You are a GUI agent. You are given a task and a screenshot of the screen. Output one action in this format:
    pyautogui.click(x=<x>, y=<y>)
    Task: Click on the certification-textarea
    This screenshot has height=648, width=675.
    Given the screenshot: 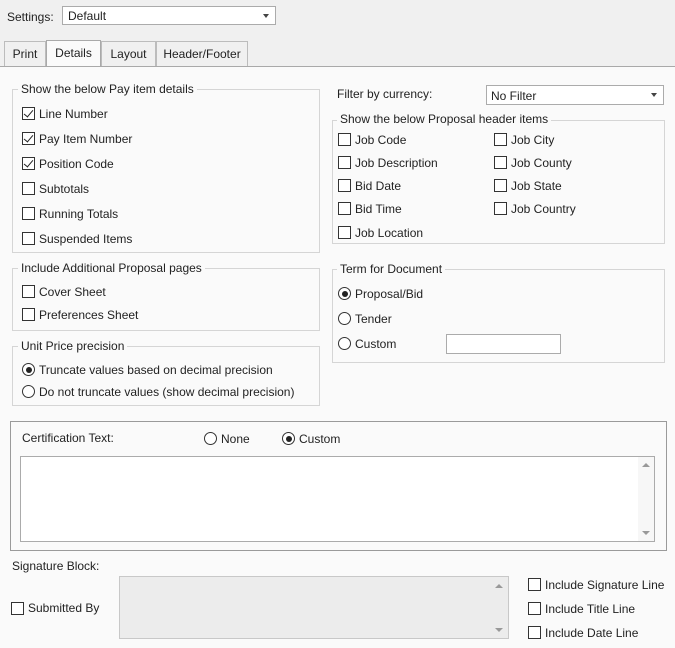 What is the action you would take?
    pyautogui.click(x=337, y=499)
    